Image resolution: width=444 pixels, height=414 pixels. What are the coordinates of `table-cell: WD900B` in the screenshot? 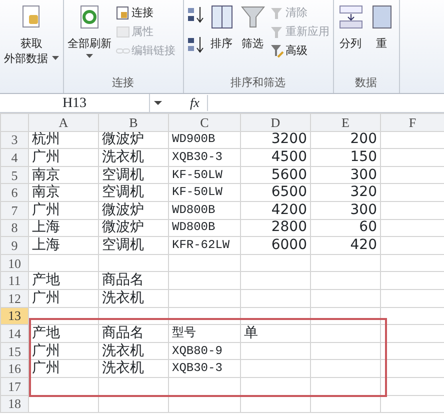 It's located at (204, 140).